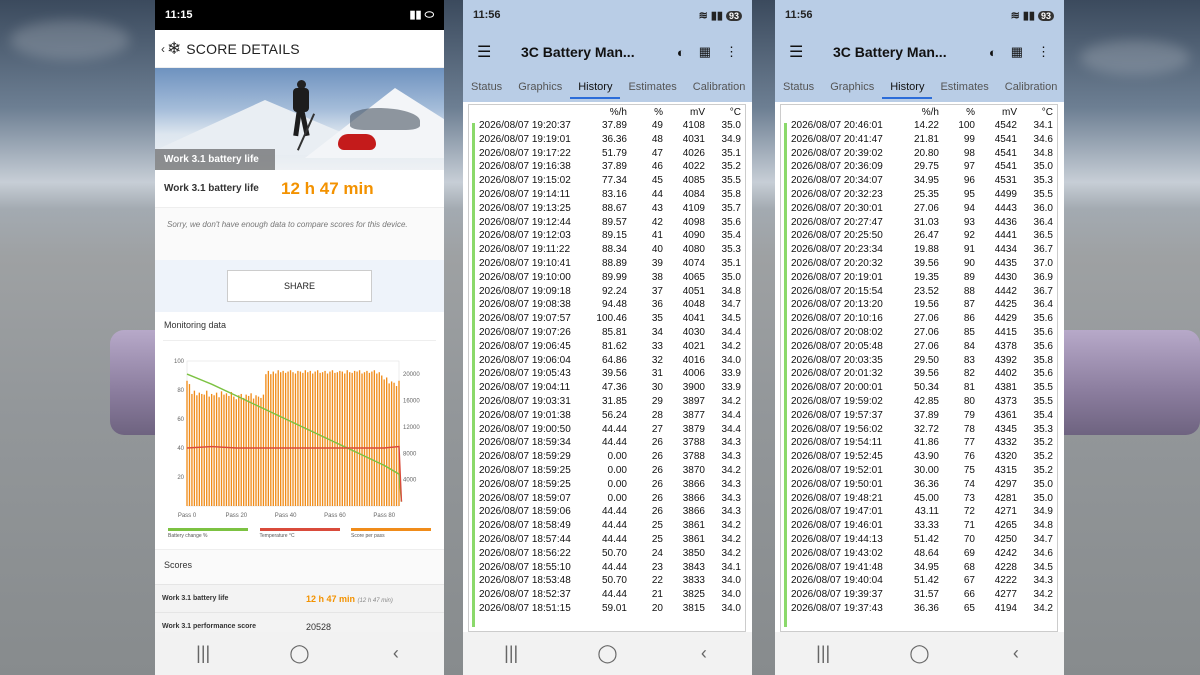  Describe the element at coordinates (614, 360) in the screenshot. I see `table-cell: 64.86` at that location.